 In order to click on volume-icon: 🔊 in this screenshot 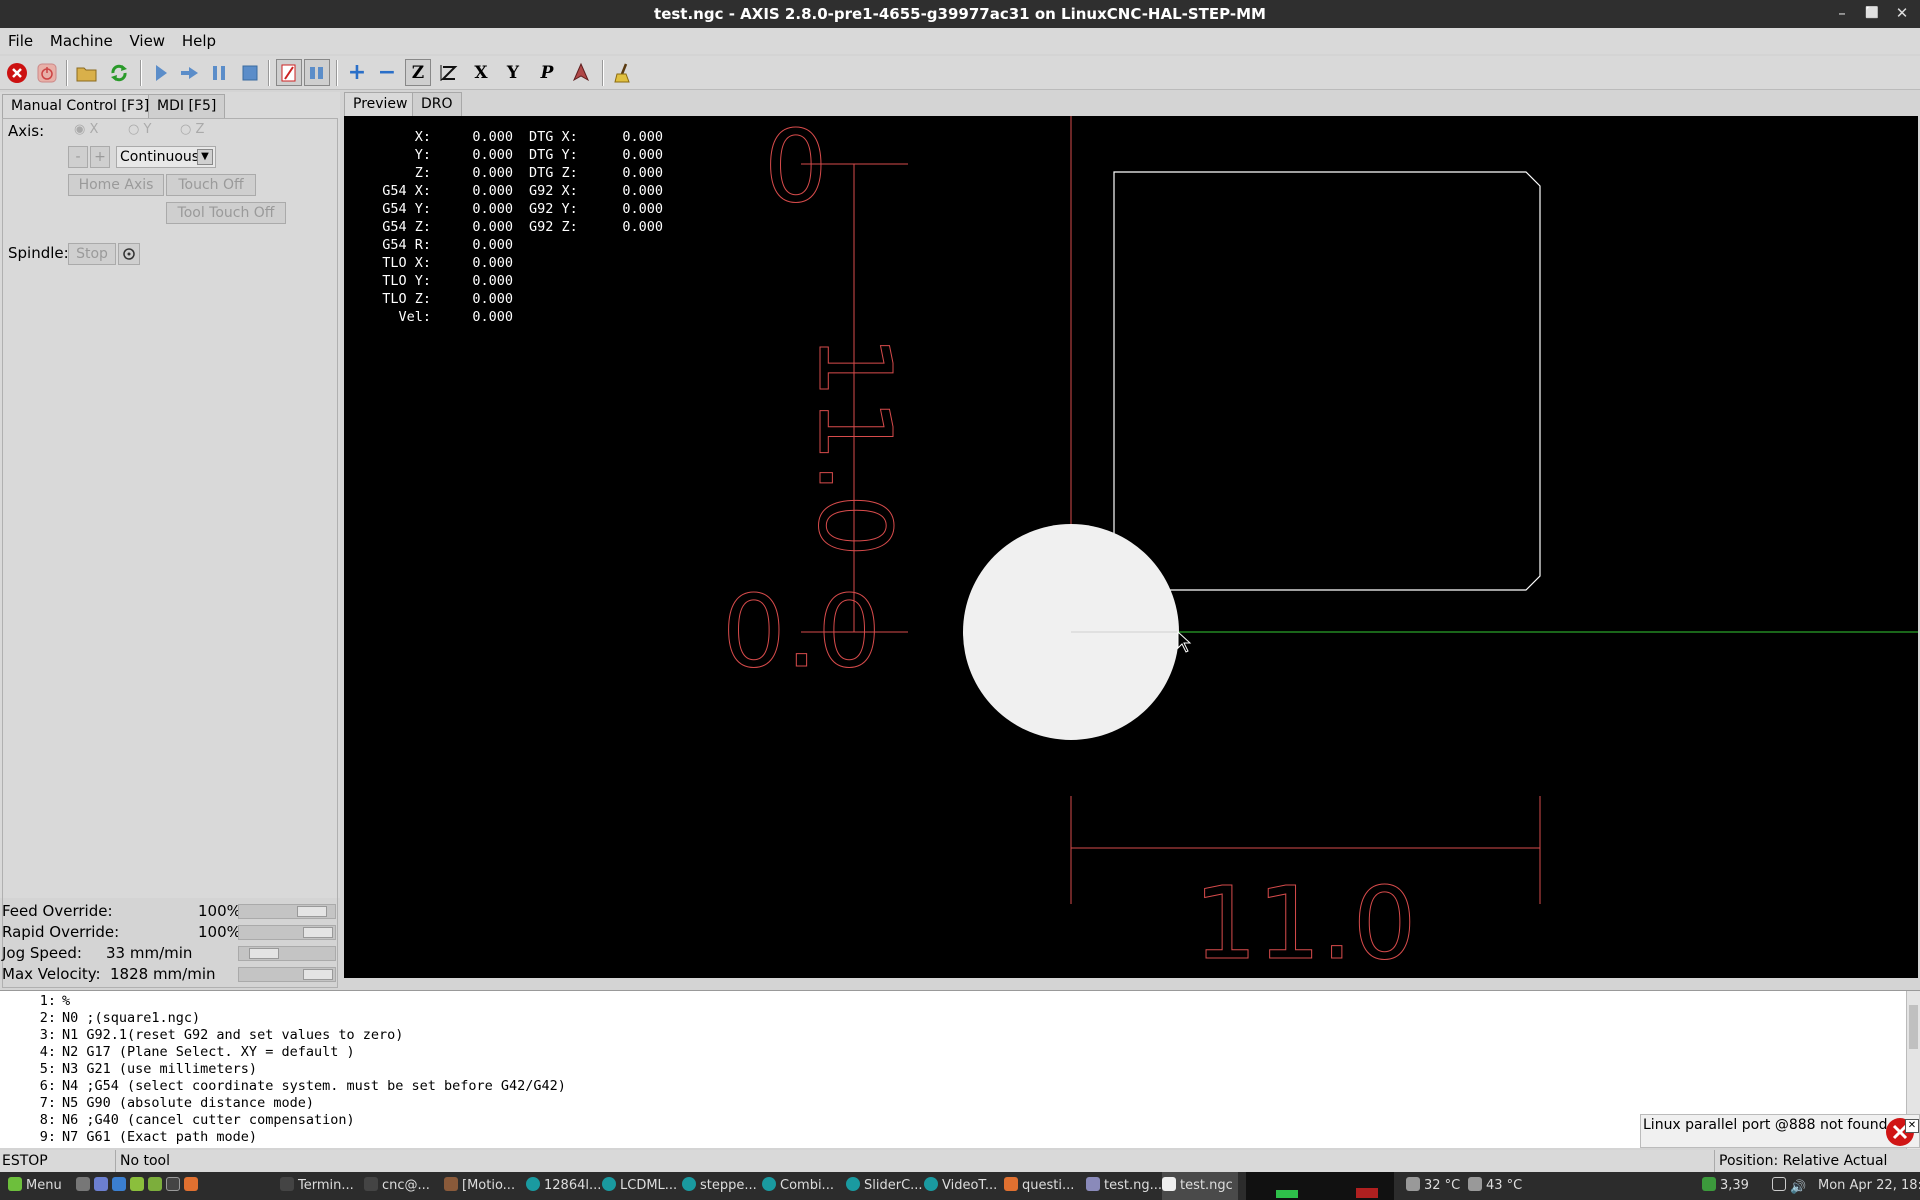, I will do `click(1798, 1184)`.